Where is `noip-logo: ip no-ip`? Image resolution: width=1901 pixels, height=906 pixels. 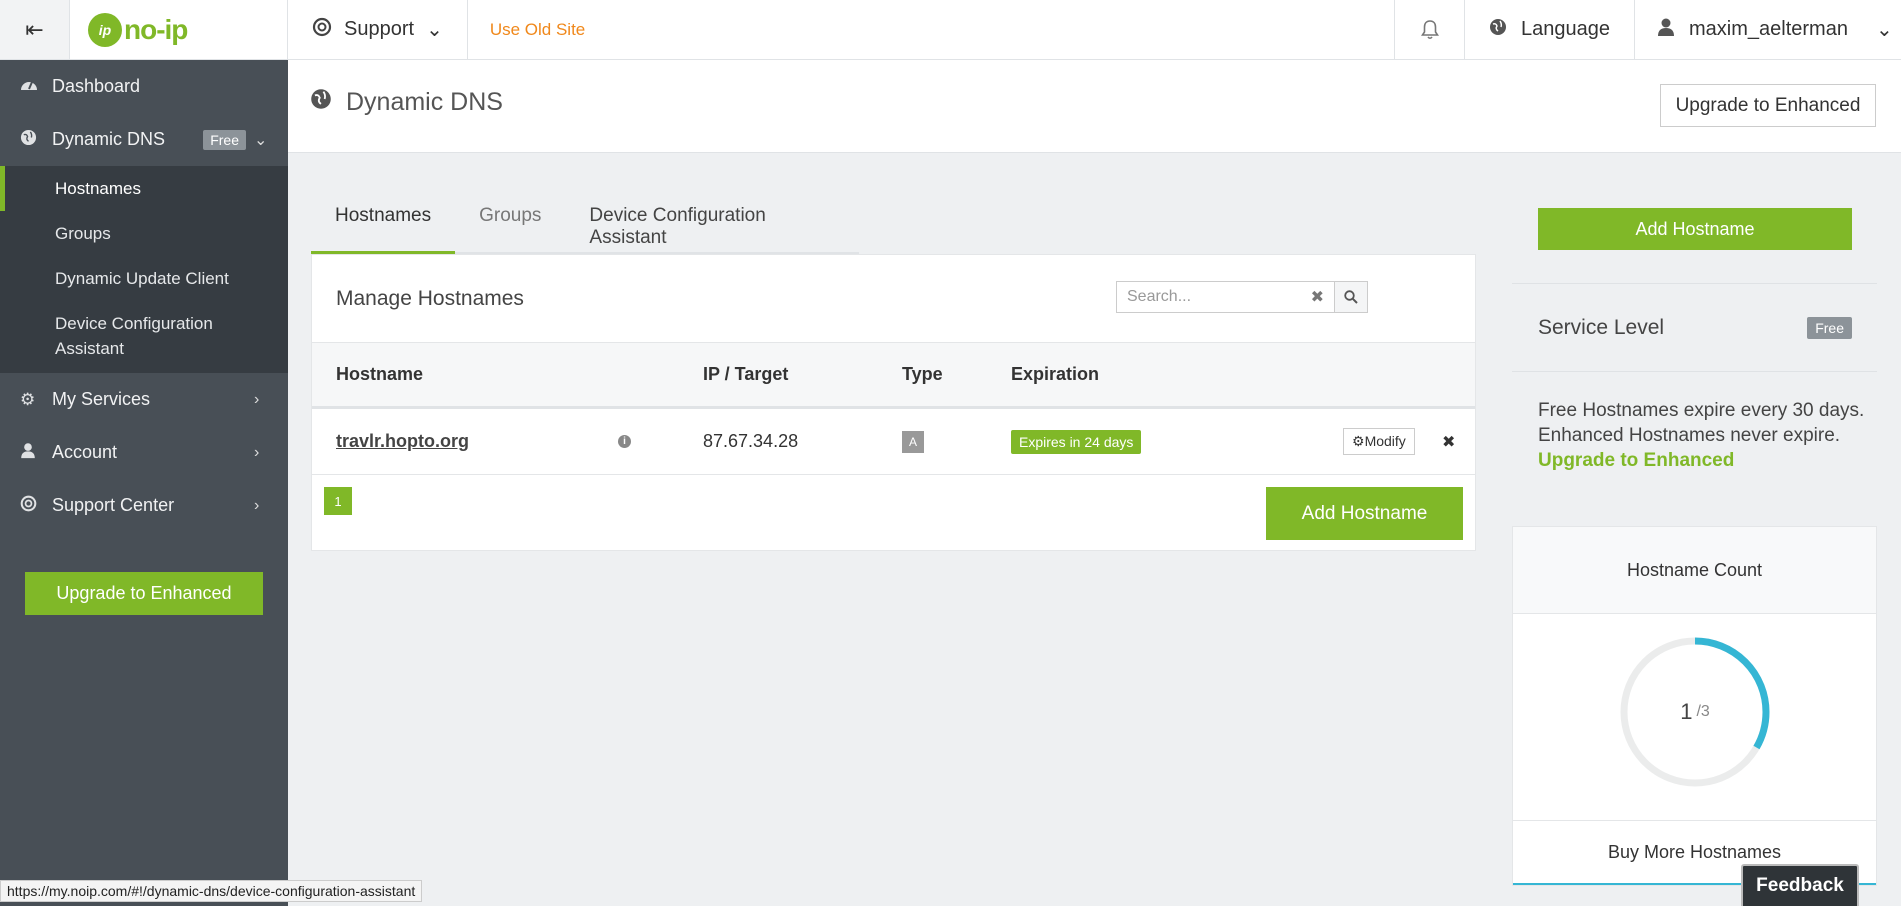
noip-logo: ip no-ip is located at coordinates (138, 29).